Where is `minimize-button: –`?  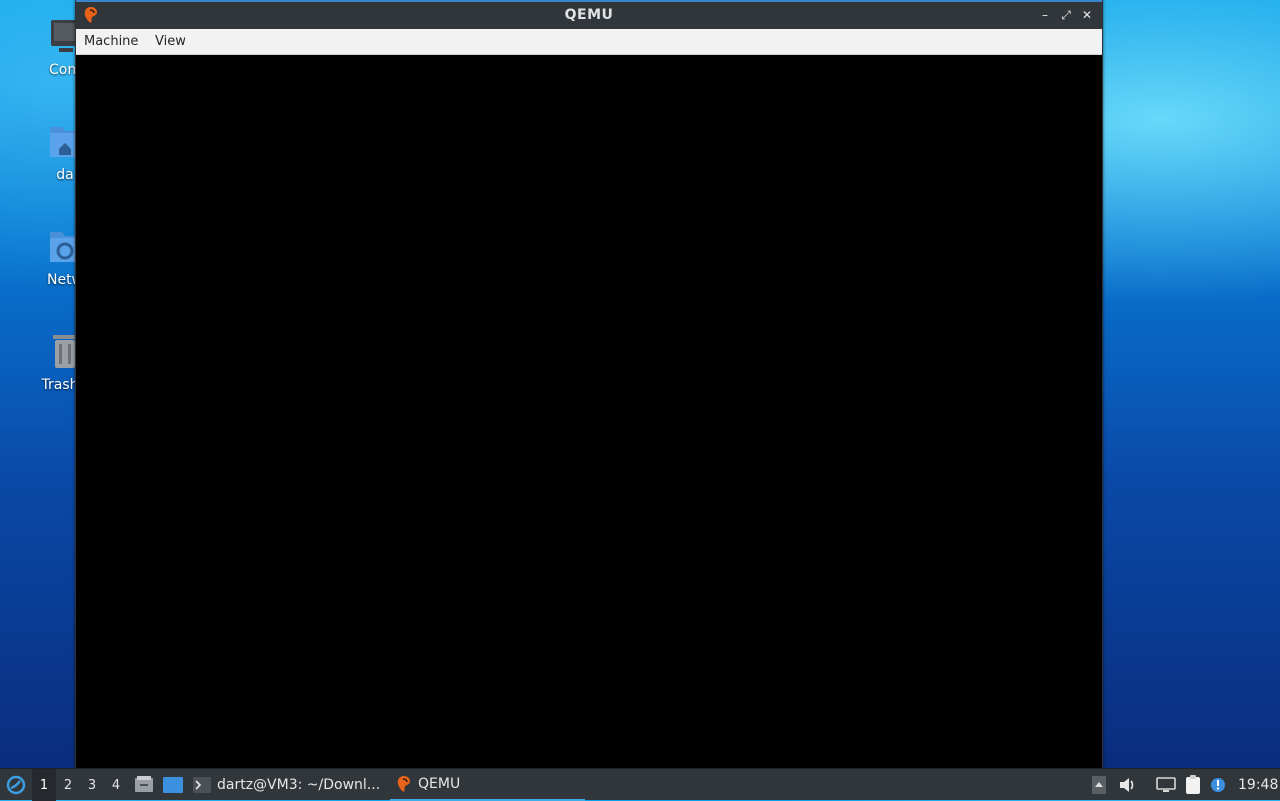 minimize-button: – is located at coordinates (1045, 15).